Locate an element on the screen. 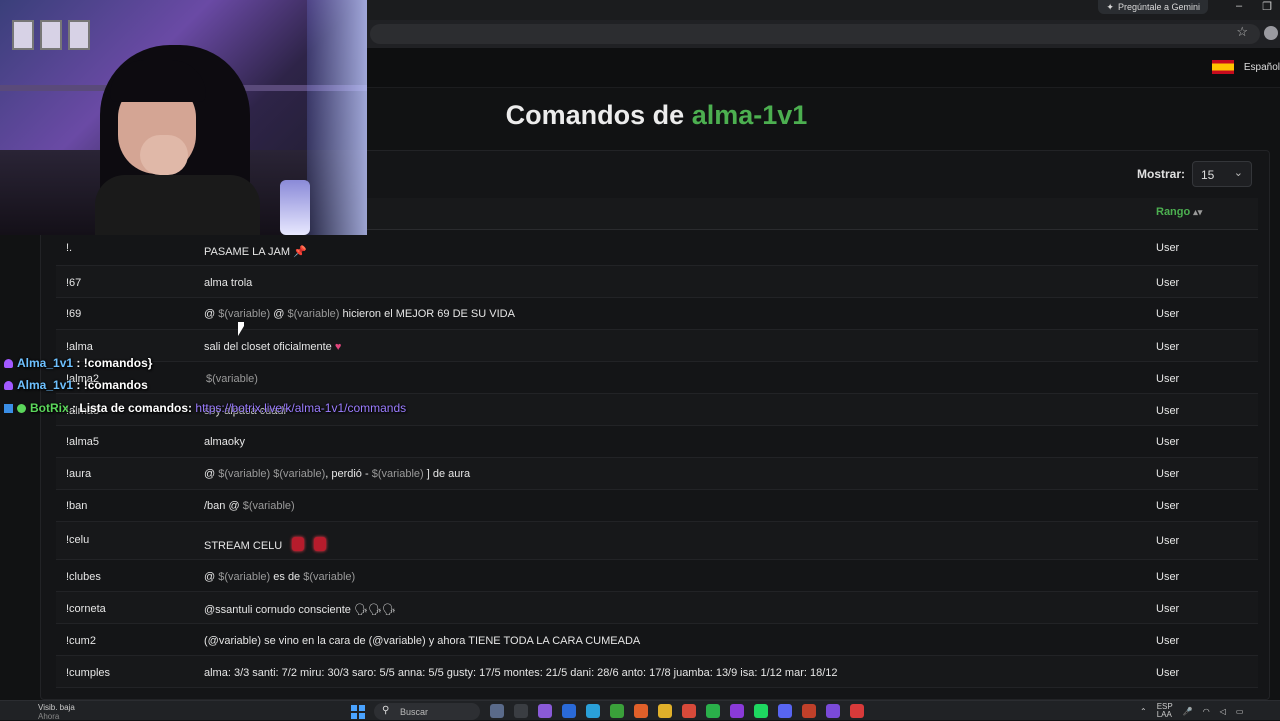  profile-avatar is located at coordinates (1271, 33).